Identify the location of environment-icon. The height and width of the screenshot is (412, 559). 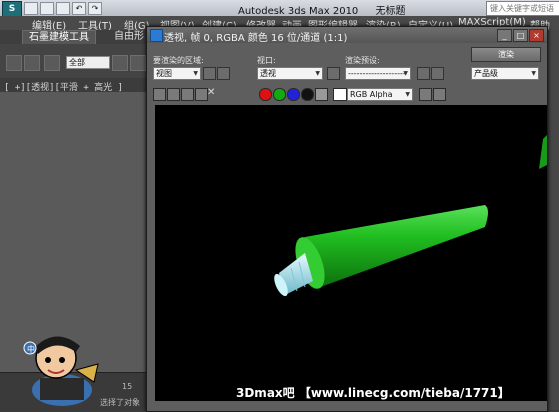
(437, 73).